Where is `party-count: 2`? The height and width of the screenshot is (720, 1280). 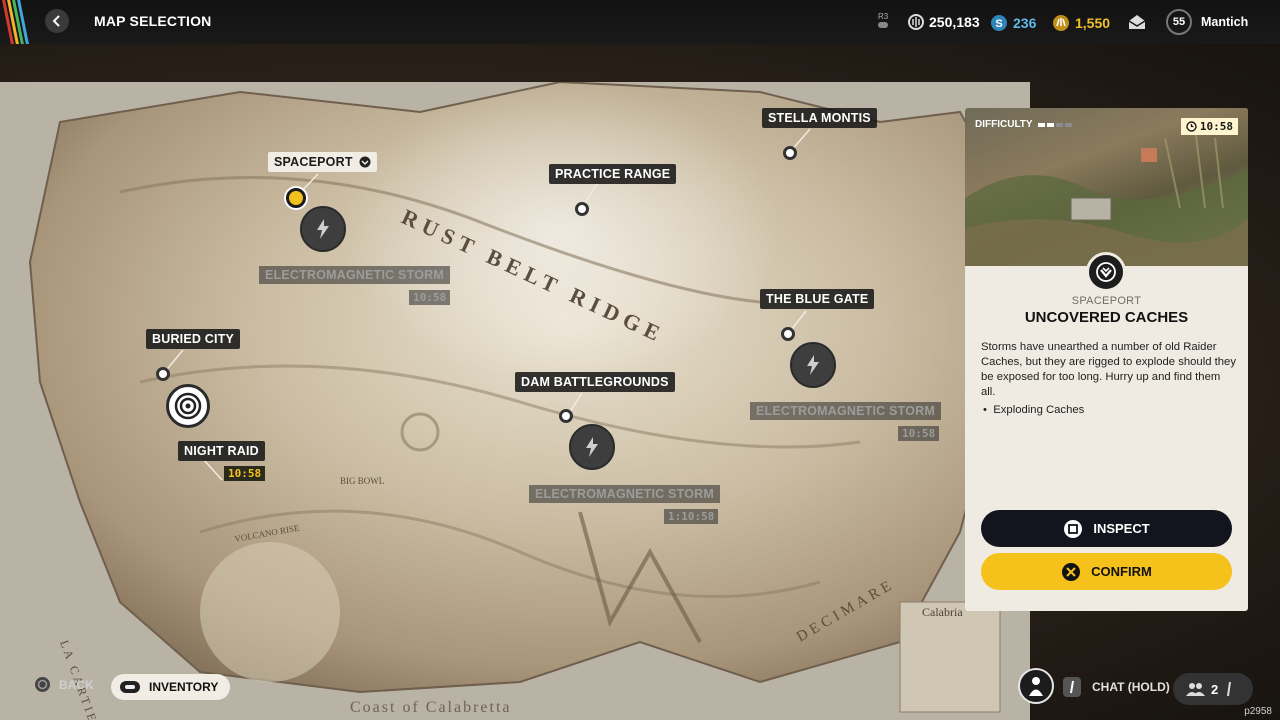 party-count: 2 is located at coordinates (1215, 689).